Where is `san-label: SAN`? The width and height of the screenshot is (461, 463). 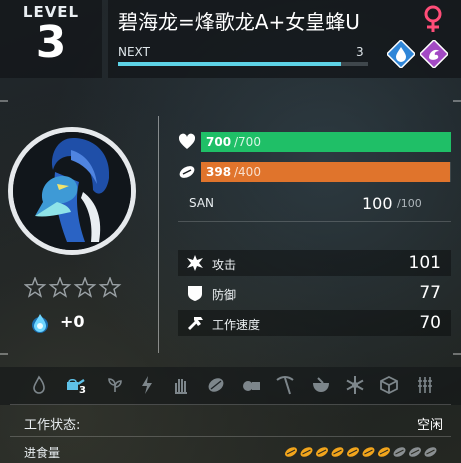 san-label: SAN is located at coordinates (202, 203).